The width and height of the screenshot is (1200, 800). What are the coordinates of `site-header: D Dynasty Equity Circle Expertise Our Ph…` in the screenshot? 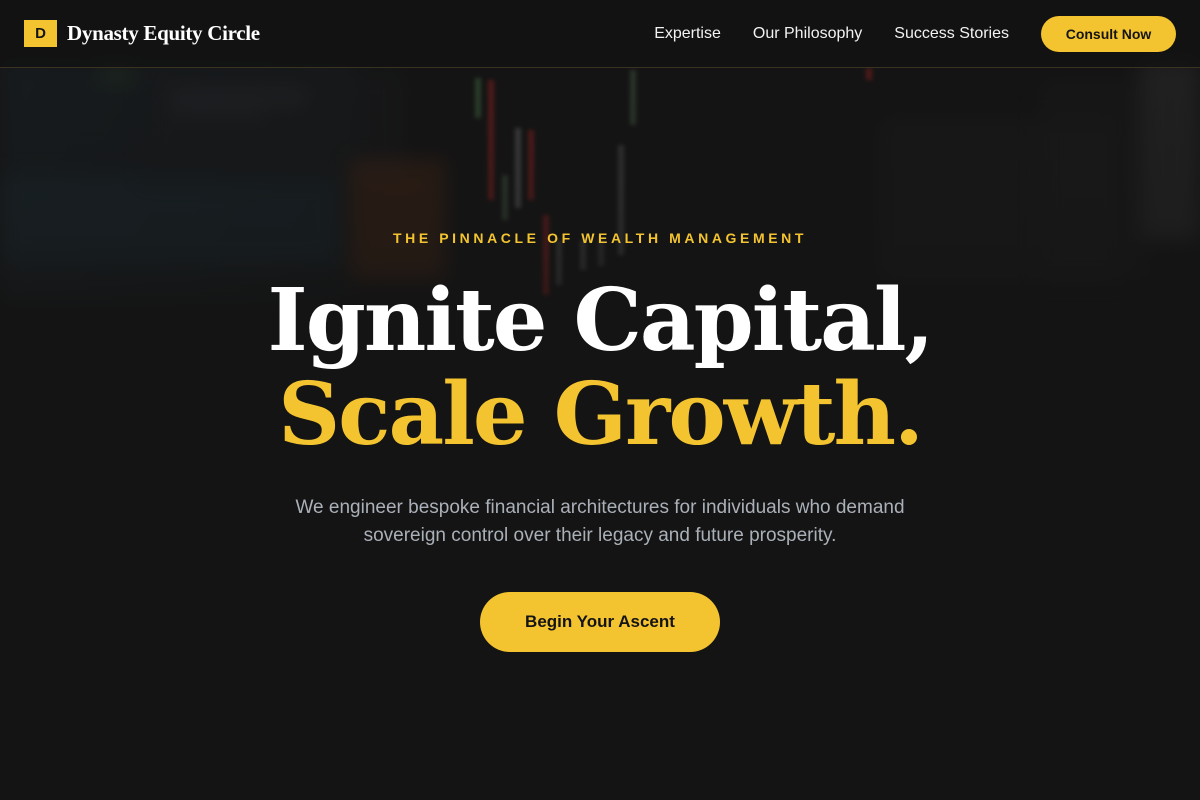 It's located at (600, 34).